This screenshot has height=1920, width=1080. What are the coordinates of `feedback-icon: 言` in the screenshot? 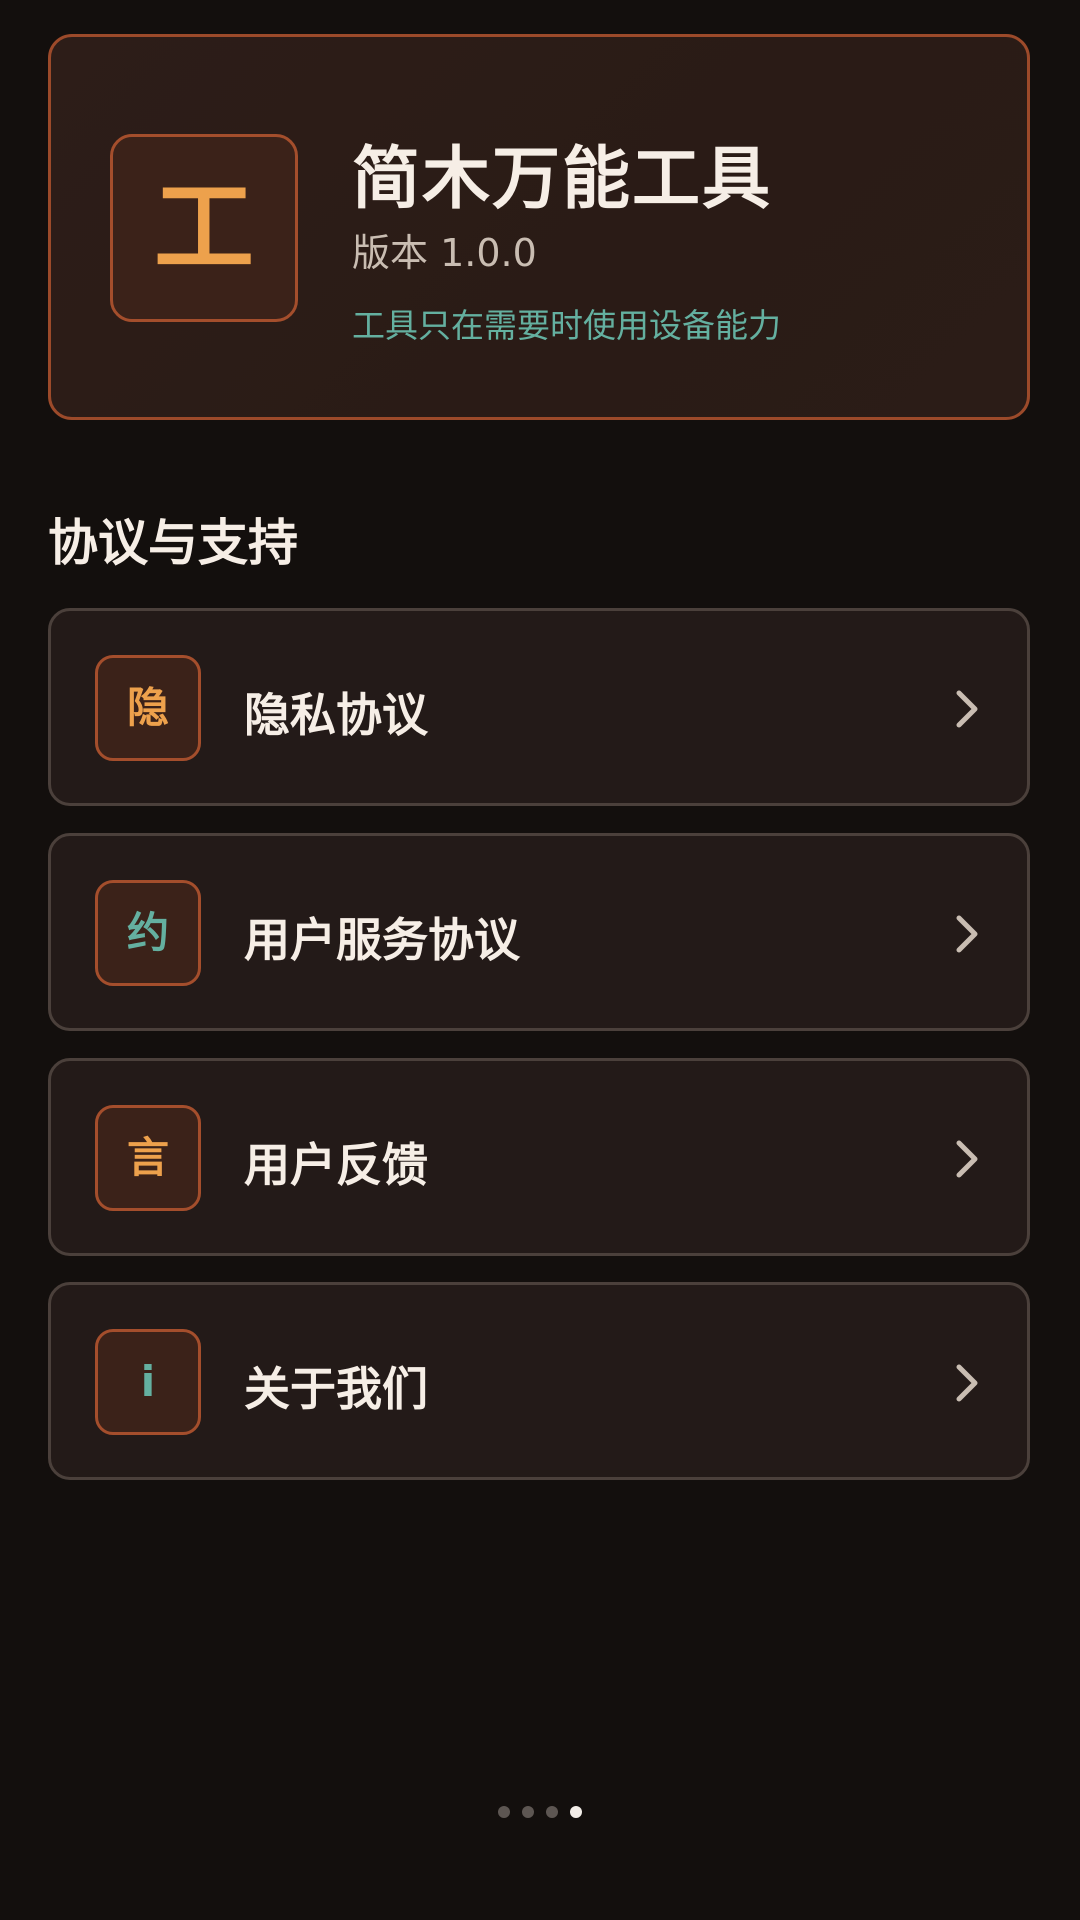 It's located at (148, 1158).